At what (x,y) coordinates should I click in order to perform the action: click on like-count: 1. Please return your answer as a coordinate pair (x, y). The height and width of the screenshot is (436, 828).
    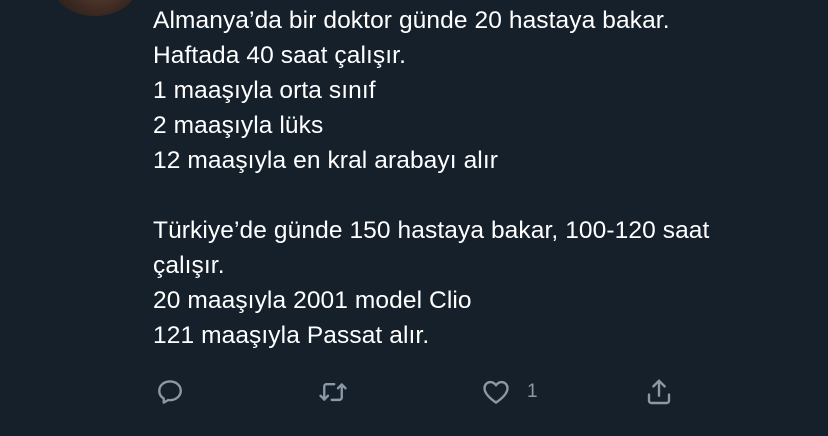
    Looking at the image, I should click on (532, 391).